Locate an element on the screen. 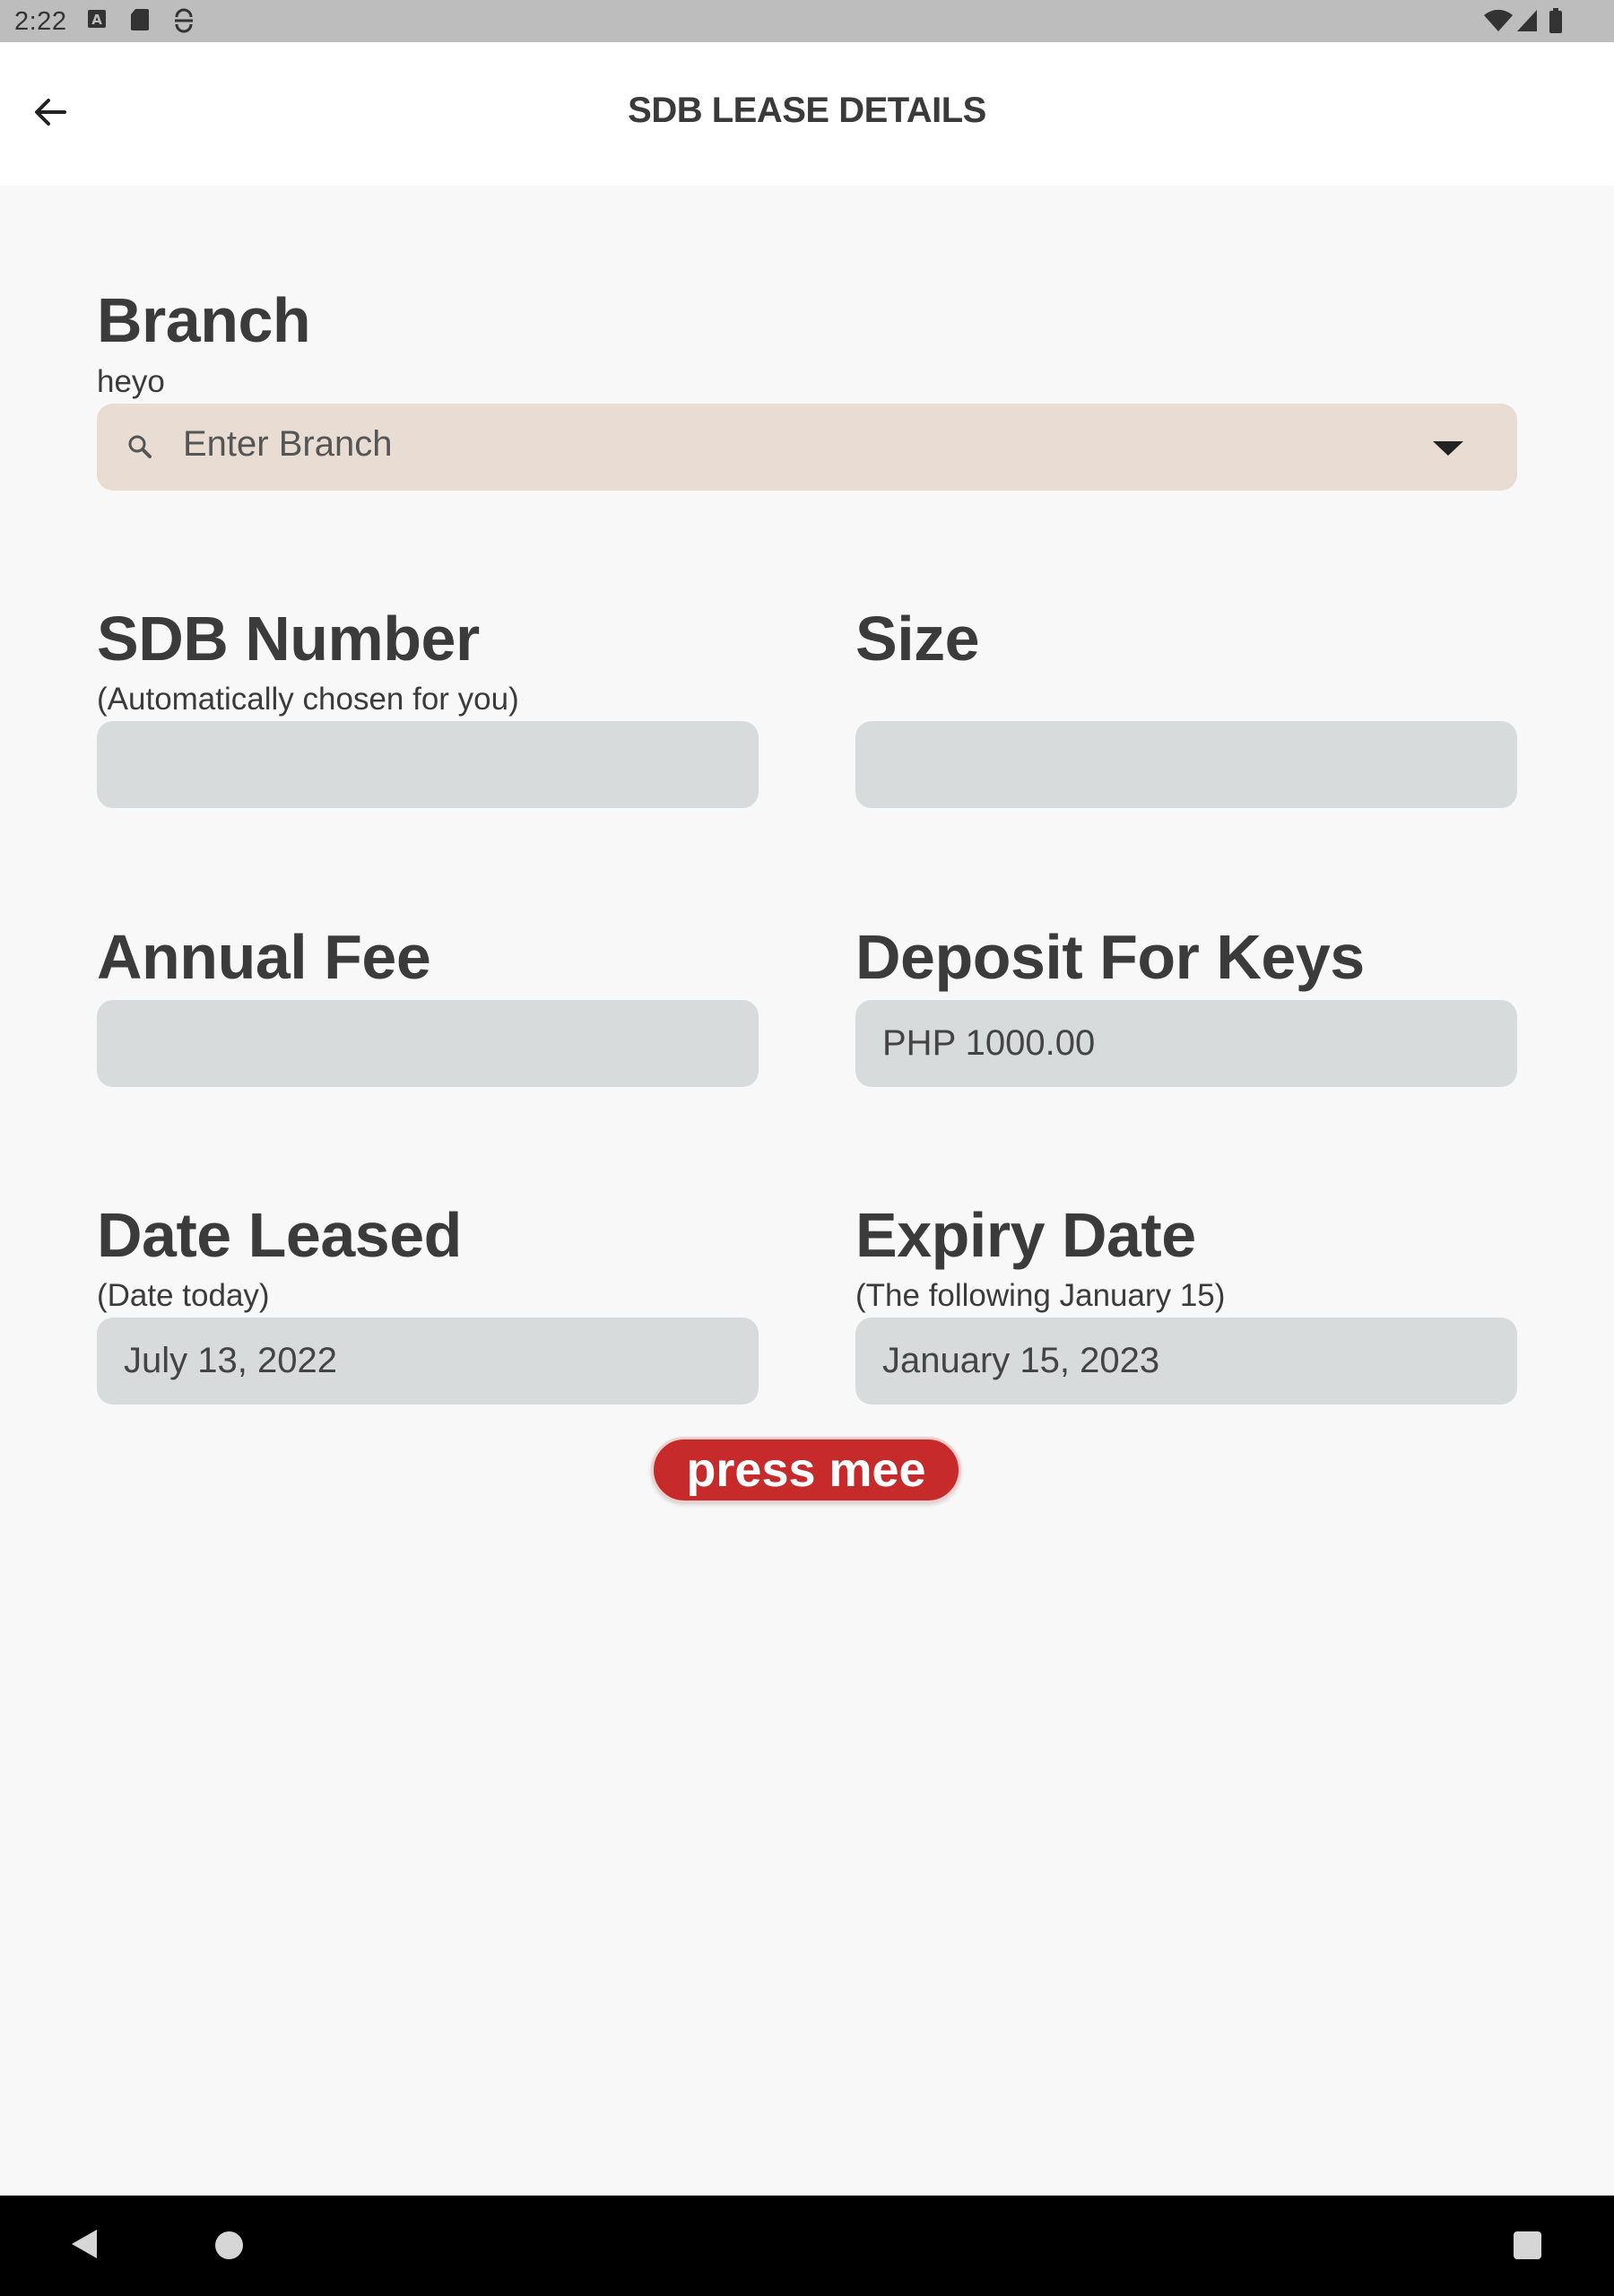 This screenshot has width=1614, height=2296. system-nav-bar is located at coordinates (807, 2246).